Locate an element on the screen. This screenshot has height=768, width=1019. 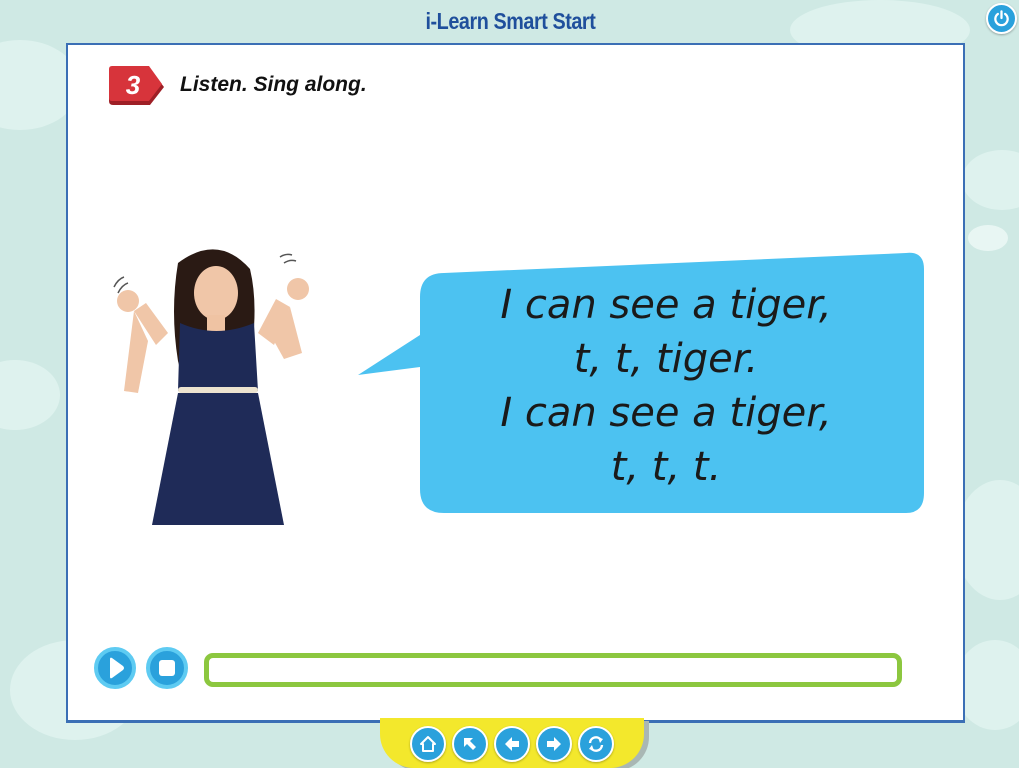
exercise-number: 3 is located at coordinates (133, 85).